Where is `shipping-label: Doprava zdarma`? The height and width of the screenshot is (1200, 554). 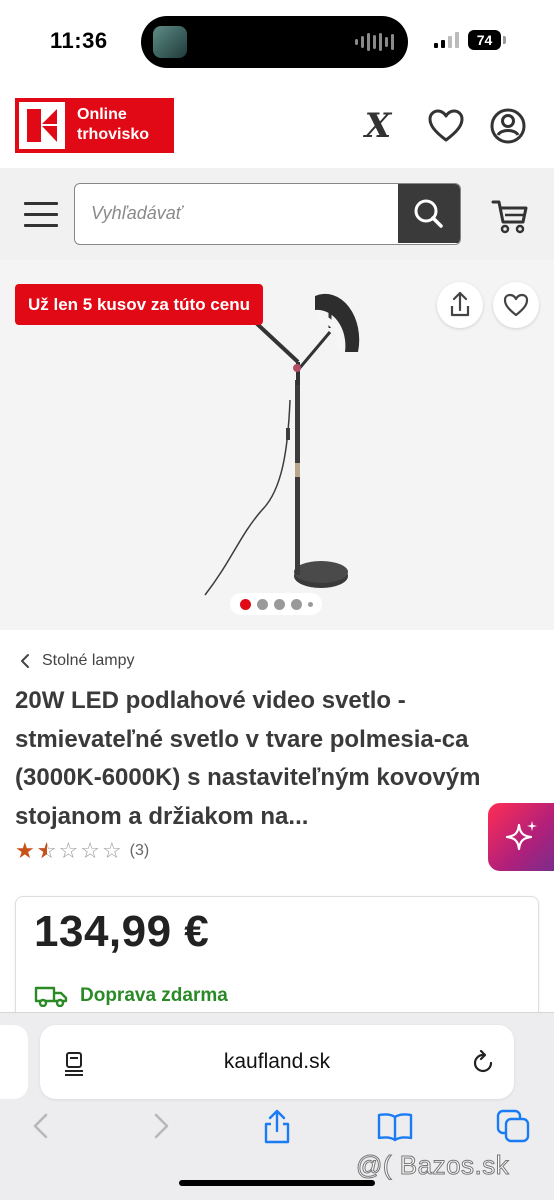
shipping-label: Doprava zdarma is located at coordinates (154, 995).